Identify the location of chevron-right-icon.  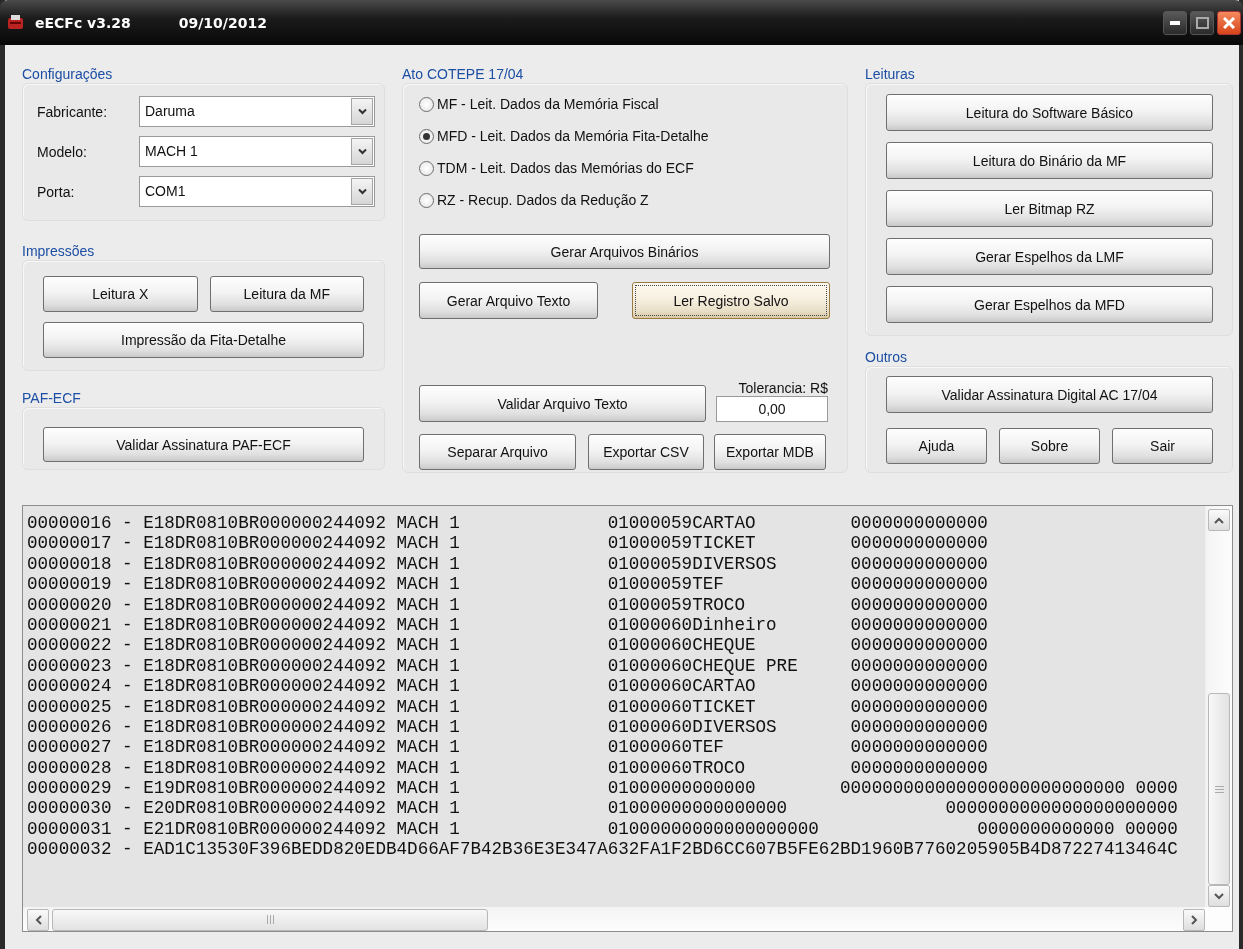
(1194, 919).